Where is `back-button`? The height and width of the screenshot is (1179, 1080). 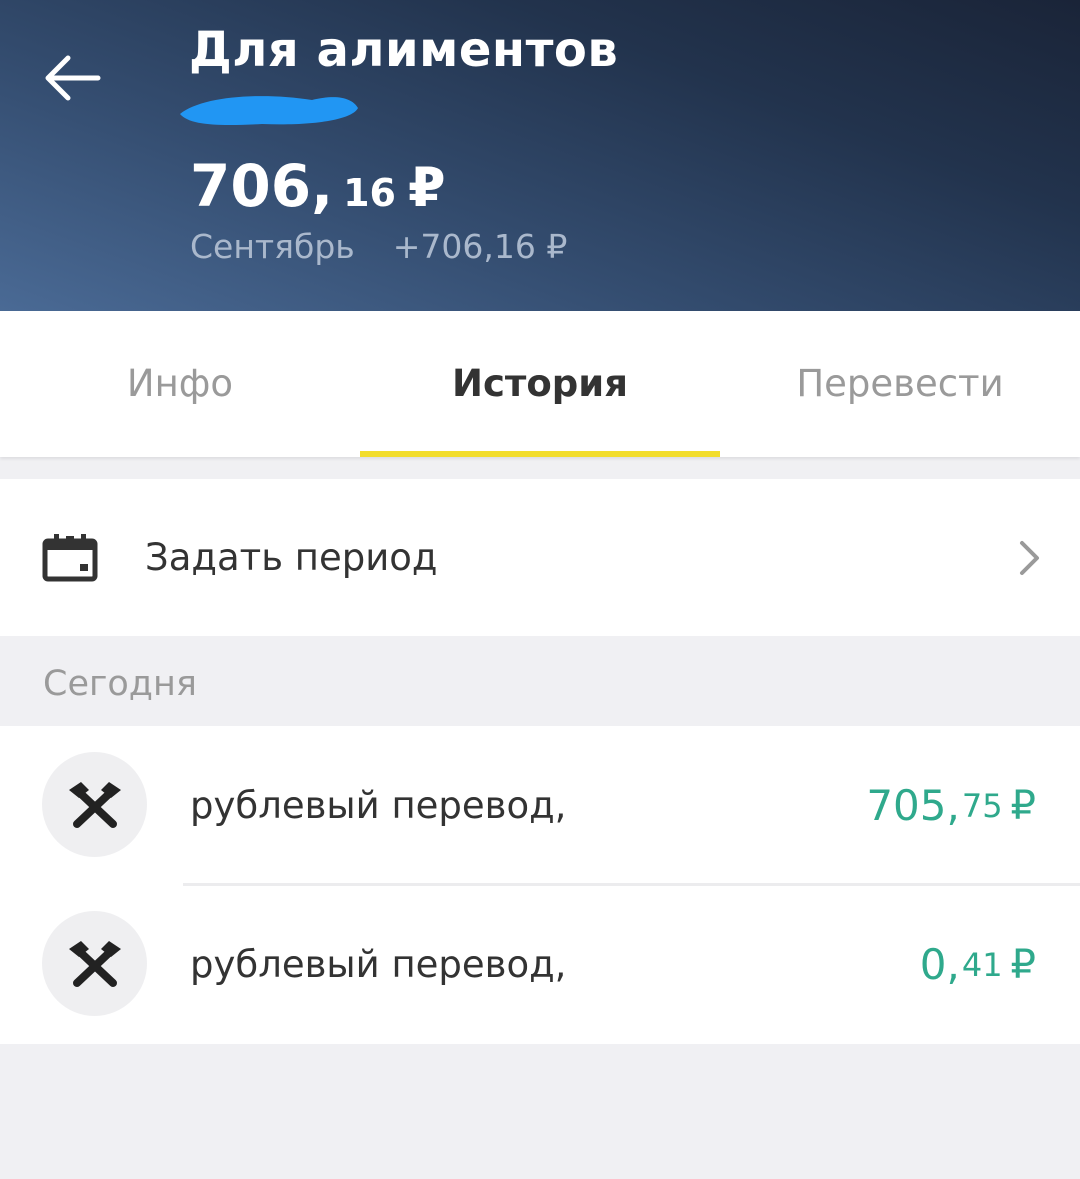
back-button is located at coordinates (72, 78).